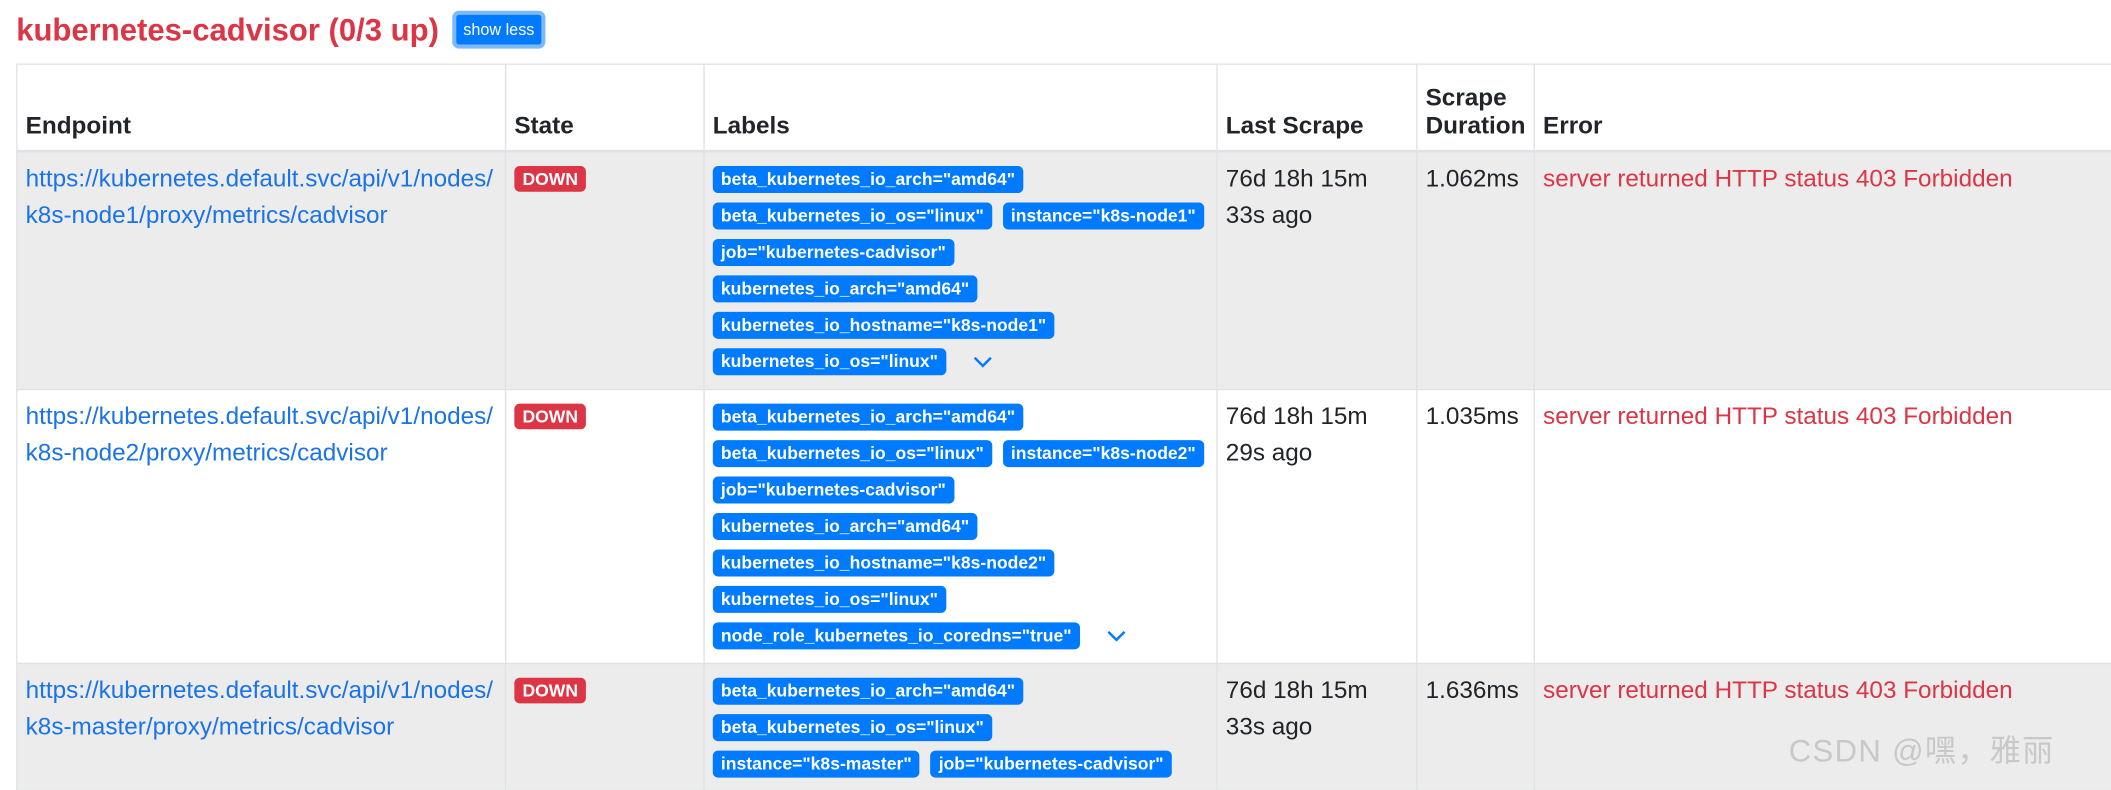  I want to click on last-scrape-value: 76d 18h 15m 29s ago, so click(1296, 433).